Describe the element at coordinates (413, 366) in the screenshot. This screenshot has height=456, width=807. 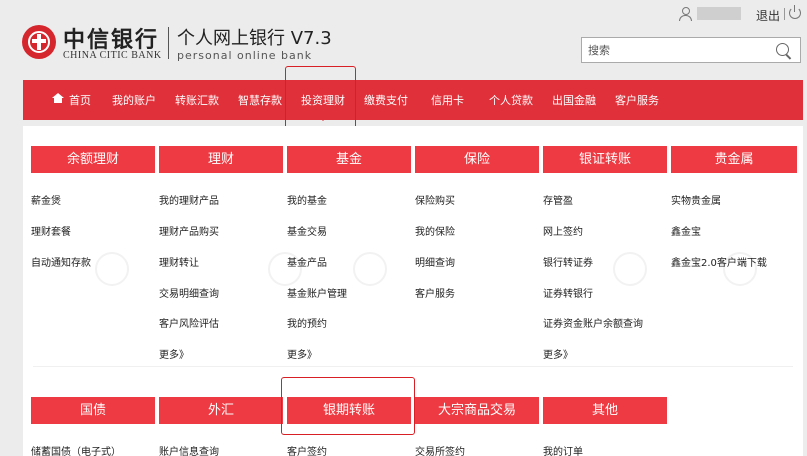
I see `ghost-divider` at that location.